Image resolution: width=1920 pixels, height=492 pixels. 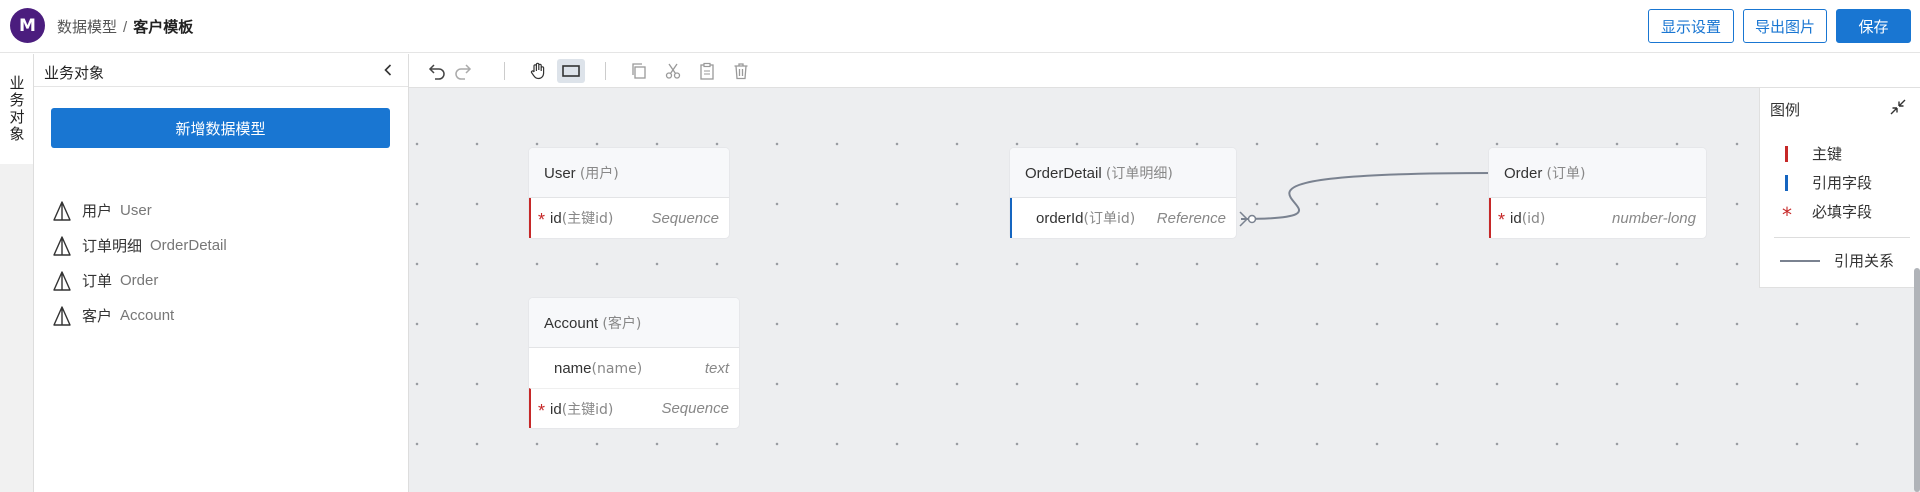 I want to click on legend-item-required-field: * 必填字段, so click(x=1825, y=214).